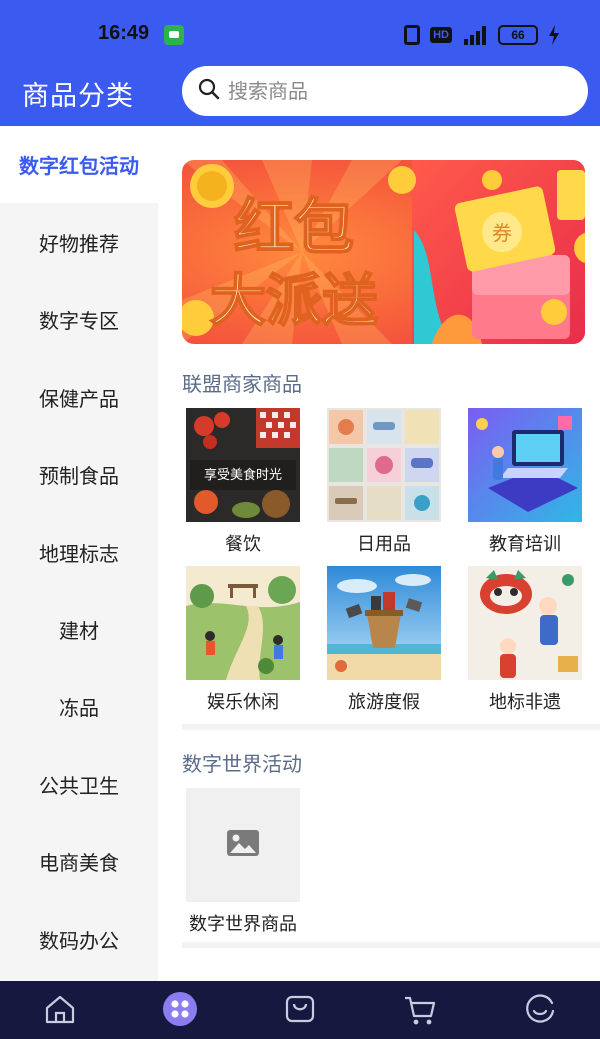  I want to click on banner-title-line1: 红包, so click(294, 228).